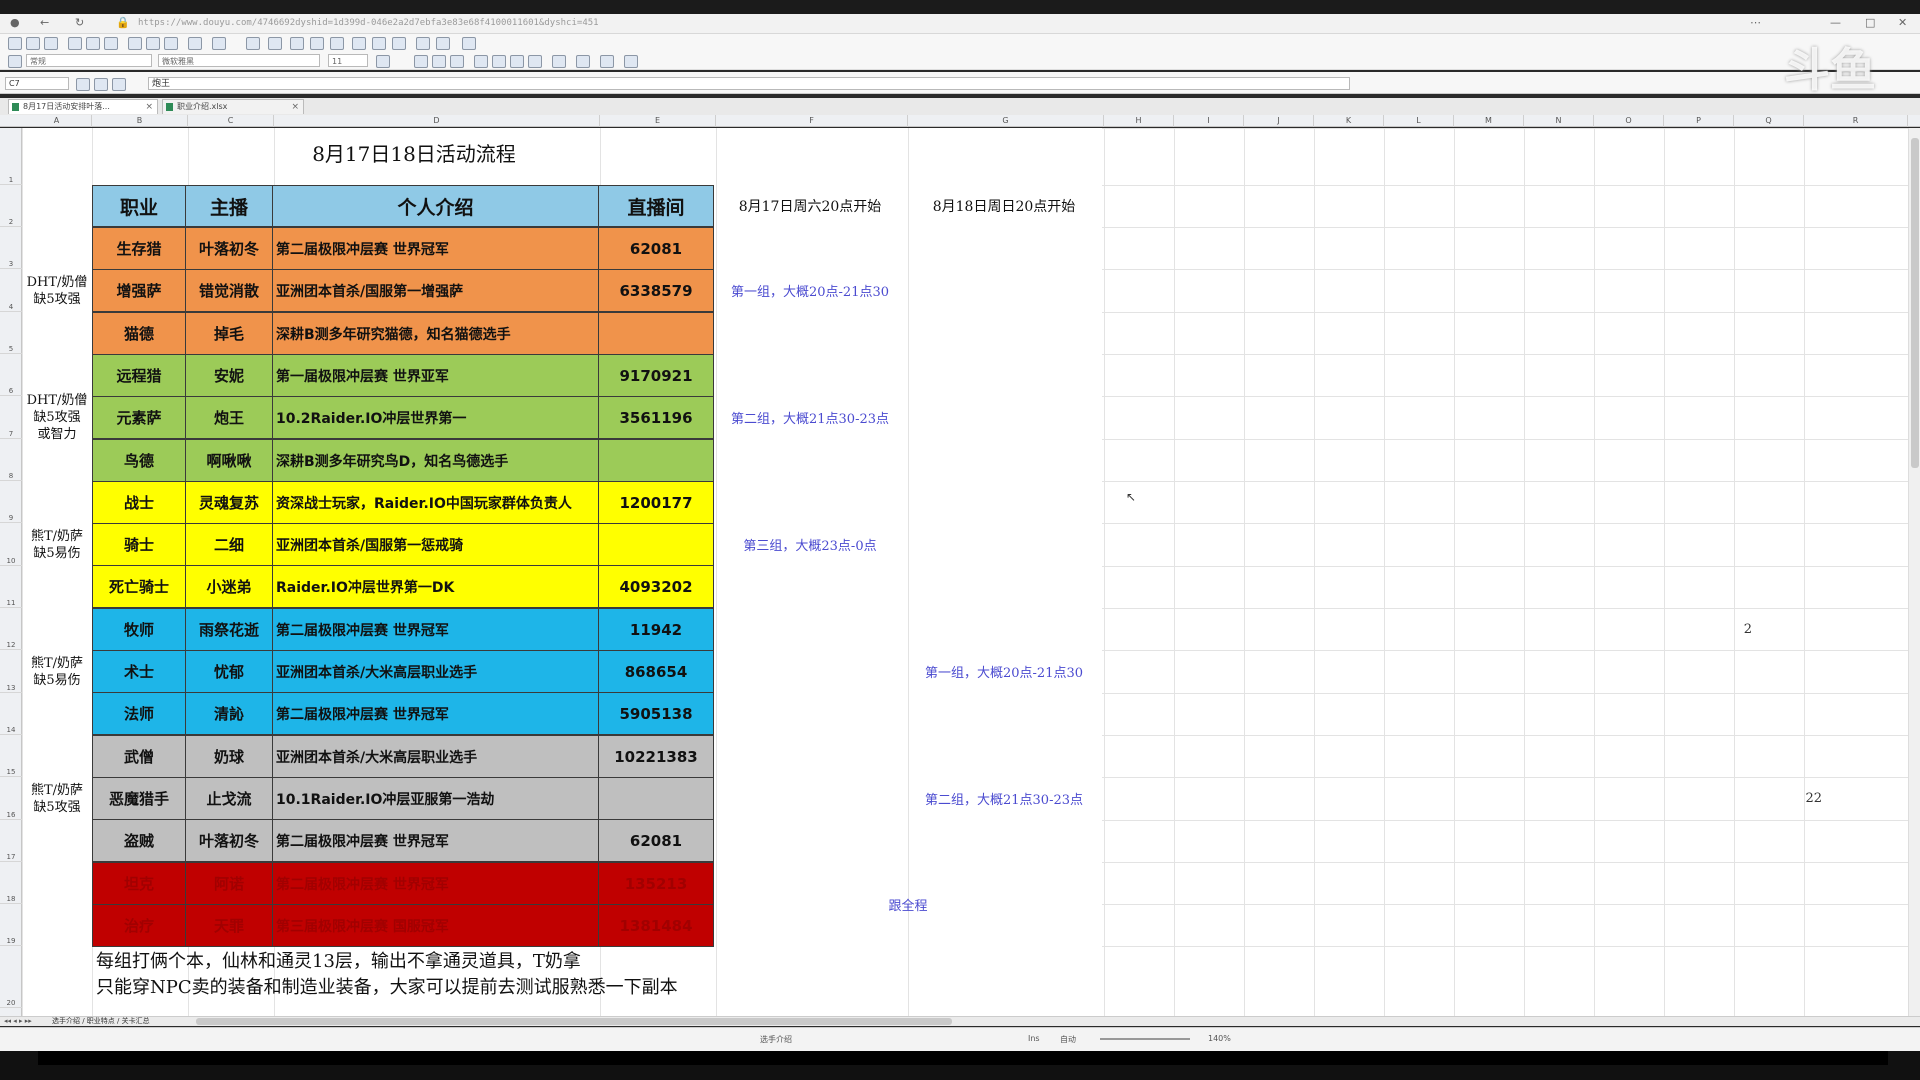  What do you see at coordinates (499, 61) in the screenshot?
I see `align-center-icon` at bounding box center [499, 61].